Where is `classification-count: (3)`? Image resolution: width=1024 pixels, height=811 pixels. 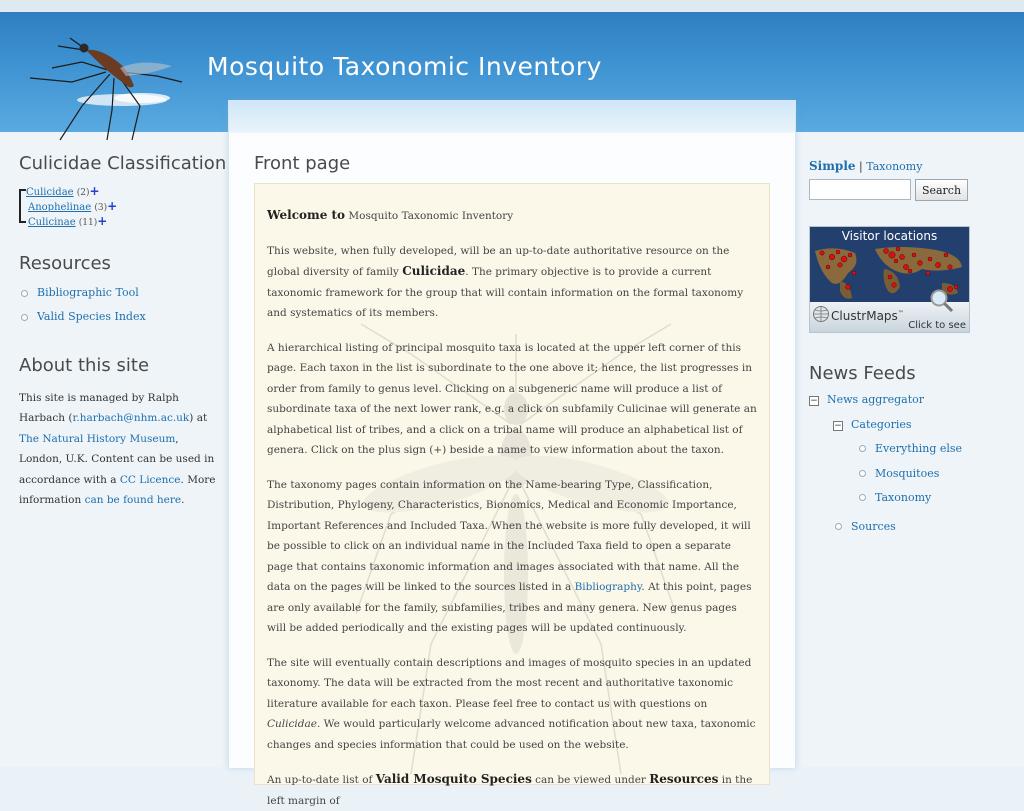
classification-count: (3) is located at coordinates (101, 208).